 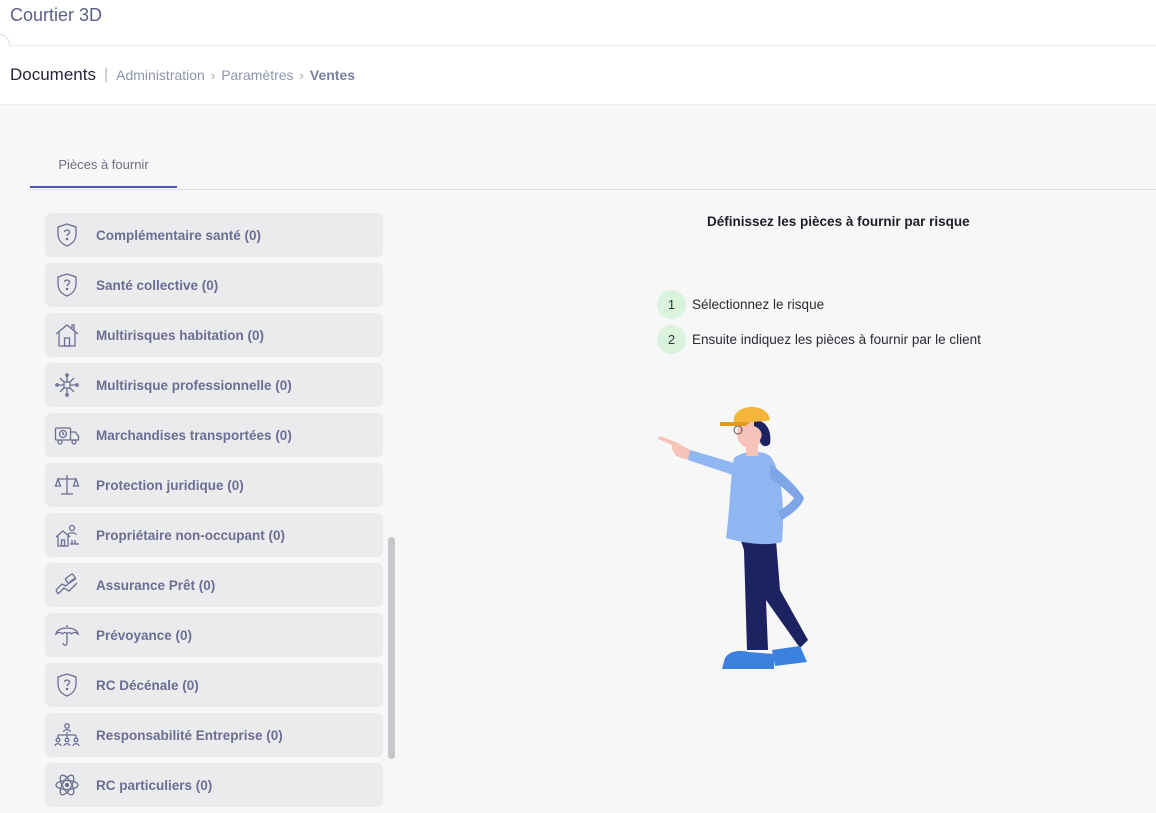 I want to click on scales-icon, so click(x=67, y=485).